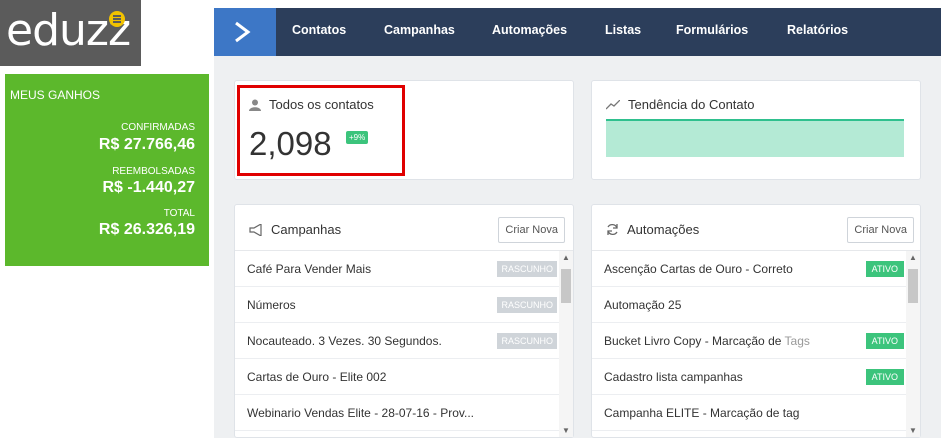 This screenshot has width=941, height=438. I want to click on create-automation-button: Criar Nova, so click(880, 230).